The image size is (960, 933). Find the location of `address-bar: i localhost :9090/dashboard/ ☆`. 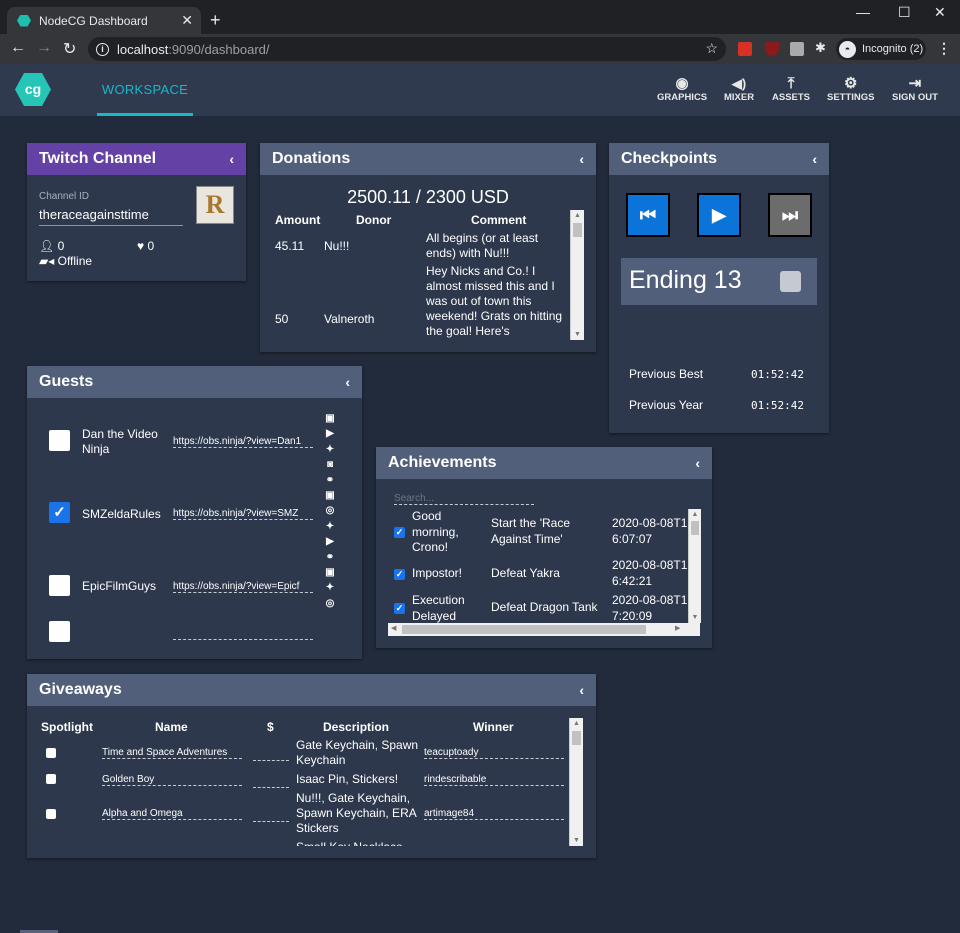

address-bar: i localhost :9090/dashboard/ ☆ is located at coordinates (407, 49).